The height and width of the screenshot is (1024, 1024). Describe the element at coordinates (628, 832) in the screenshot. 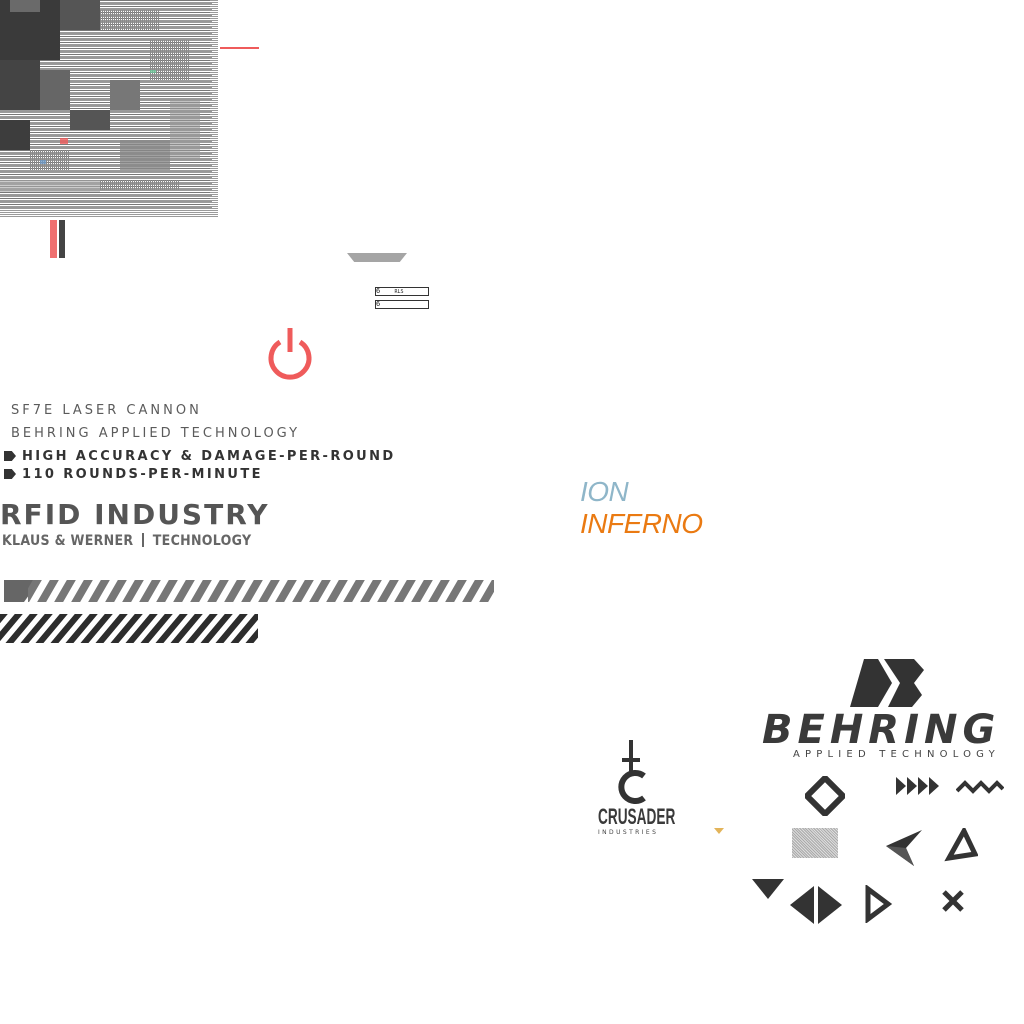

I see `crusader-tagline: INDUSTRIES` at that location.